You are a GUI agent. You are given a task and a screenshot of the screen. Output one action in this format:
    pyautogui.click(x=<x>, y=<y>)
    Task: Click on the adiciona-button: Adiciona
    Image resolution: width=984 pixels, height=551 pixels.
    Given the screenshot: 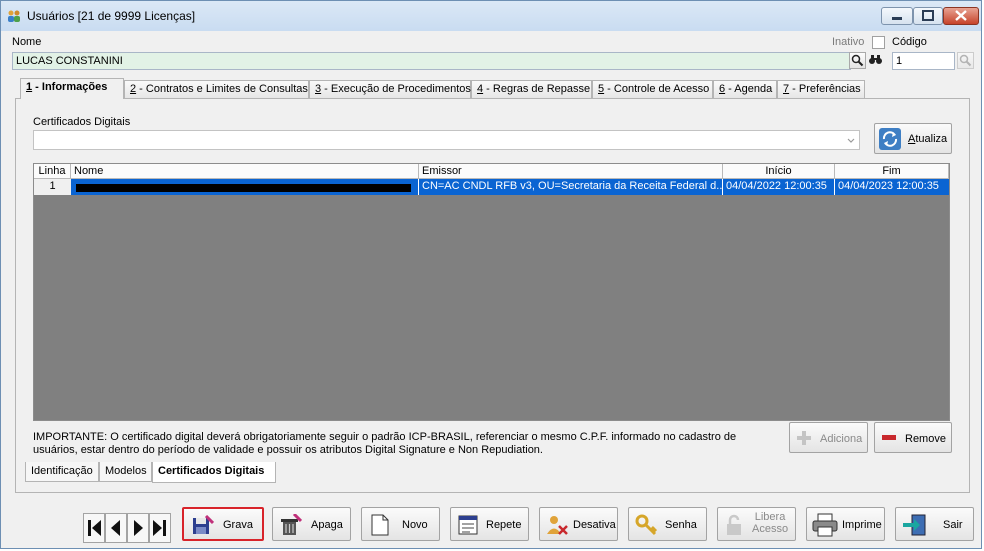 What is the action you would take?
    pyautogui.click(x=828, y=437)
    